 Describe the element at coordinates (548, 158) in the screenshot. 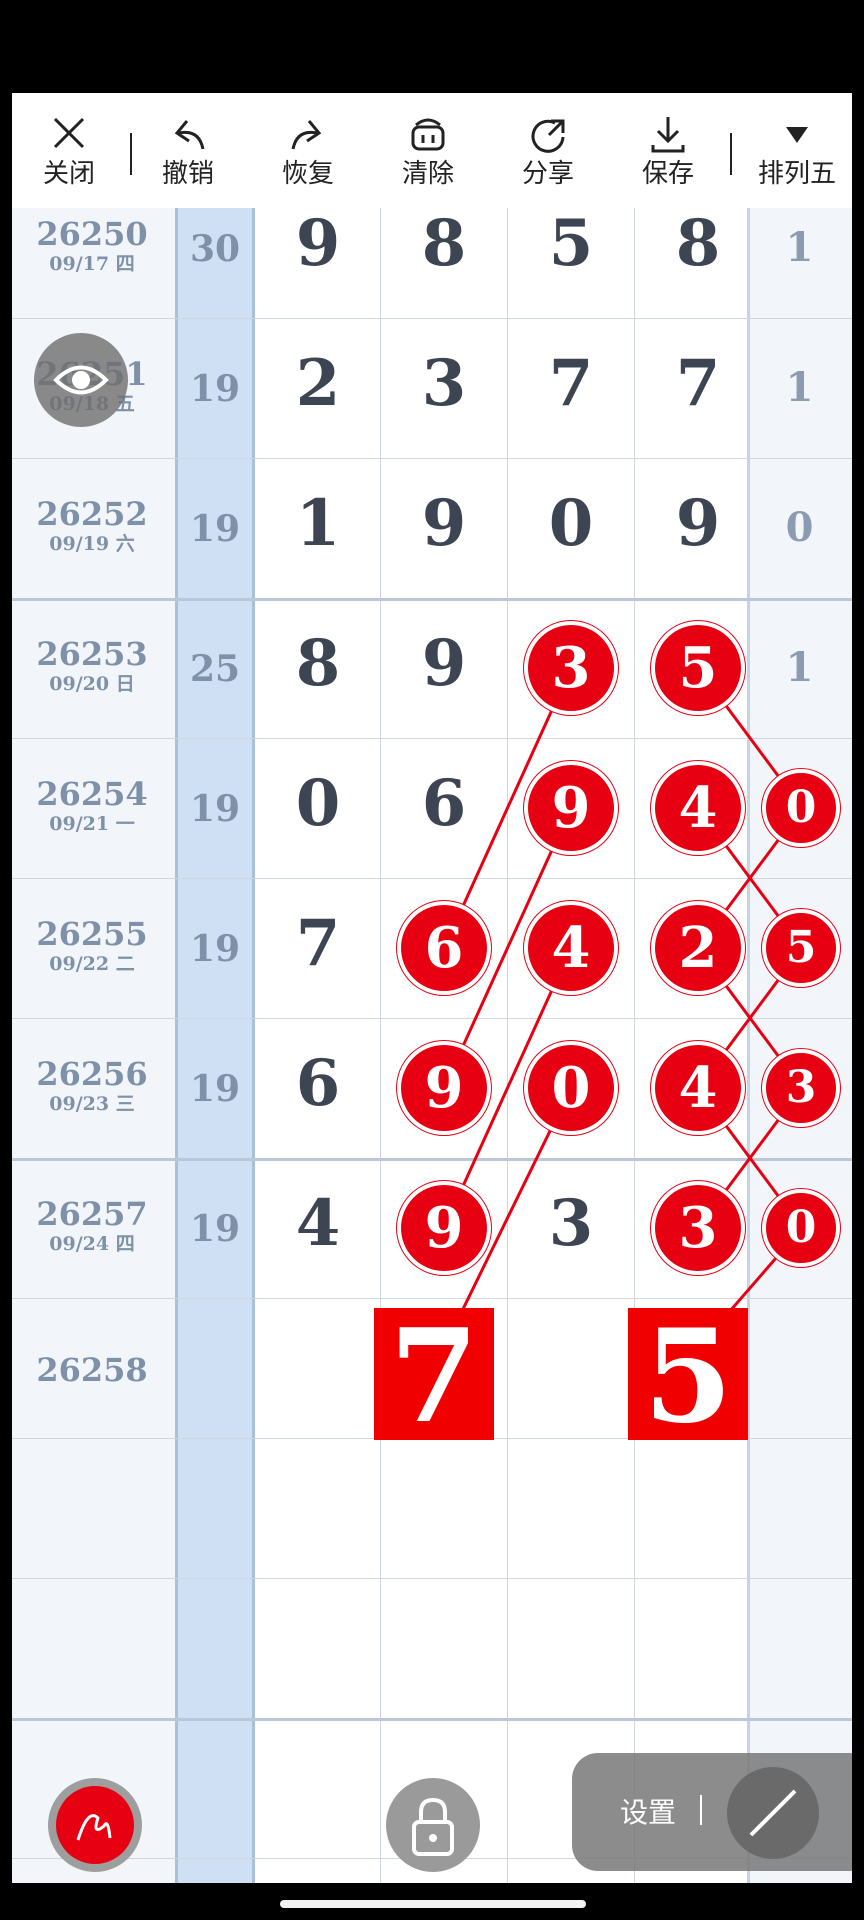

I see `share-button: 分享` at that location.